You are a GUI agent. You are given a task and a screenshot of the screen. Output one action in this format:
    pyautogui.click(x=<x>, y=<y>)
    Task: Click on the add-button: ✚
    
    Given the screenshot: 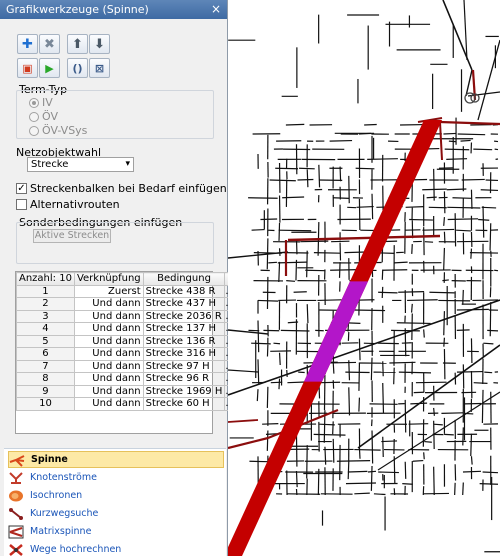 What is the action you would take?
    pyautogui.click(x=27, y=44)
    